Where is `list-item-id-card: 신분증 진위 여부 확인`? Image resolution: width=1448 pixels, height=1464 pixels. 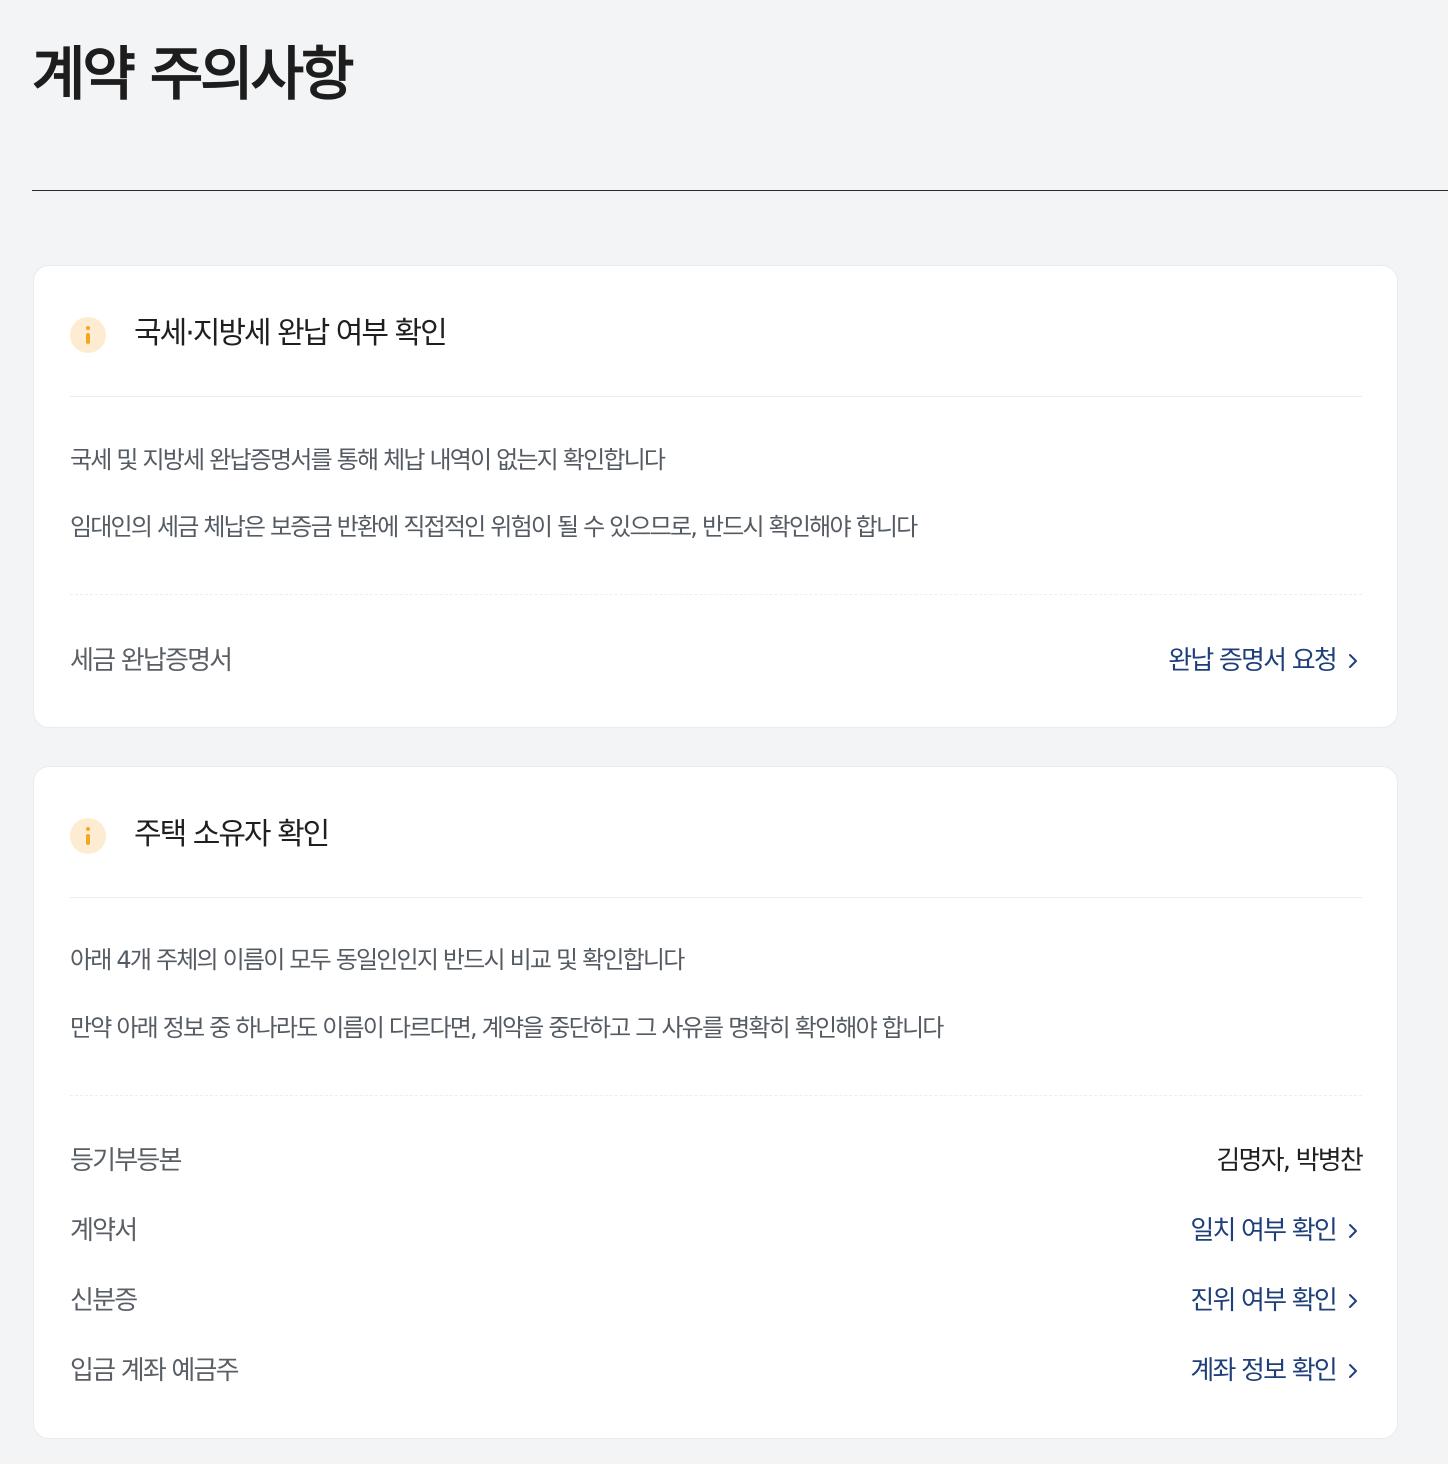 list-item-id-card: 신분증 진위 여부 확인 is located at coordinates (716, 1301).